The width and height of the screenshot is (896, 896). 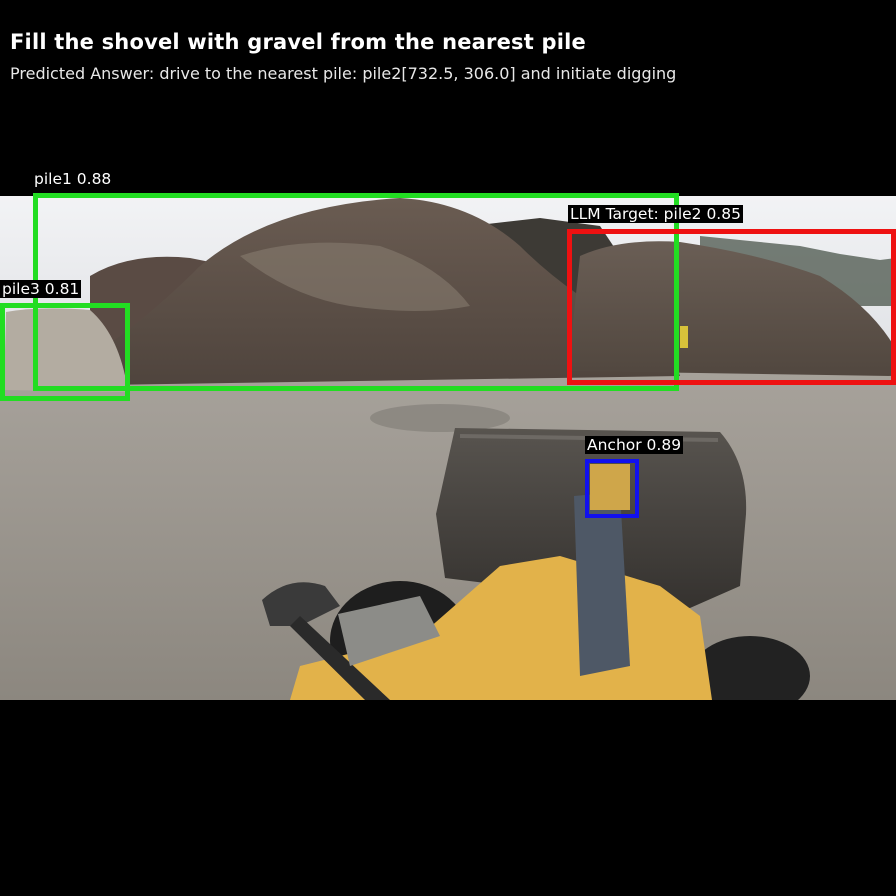 I want to click on pile3-box, so click(x=65, y=352).